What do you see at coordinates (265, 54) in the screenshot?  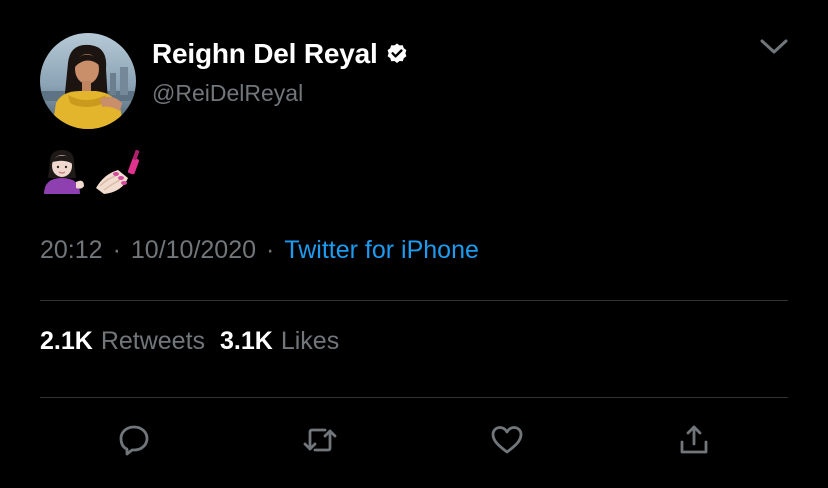 I see `display-name: Reighn Del Reyal` at bounding box center [265, 54].